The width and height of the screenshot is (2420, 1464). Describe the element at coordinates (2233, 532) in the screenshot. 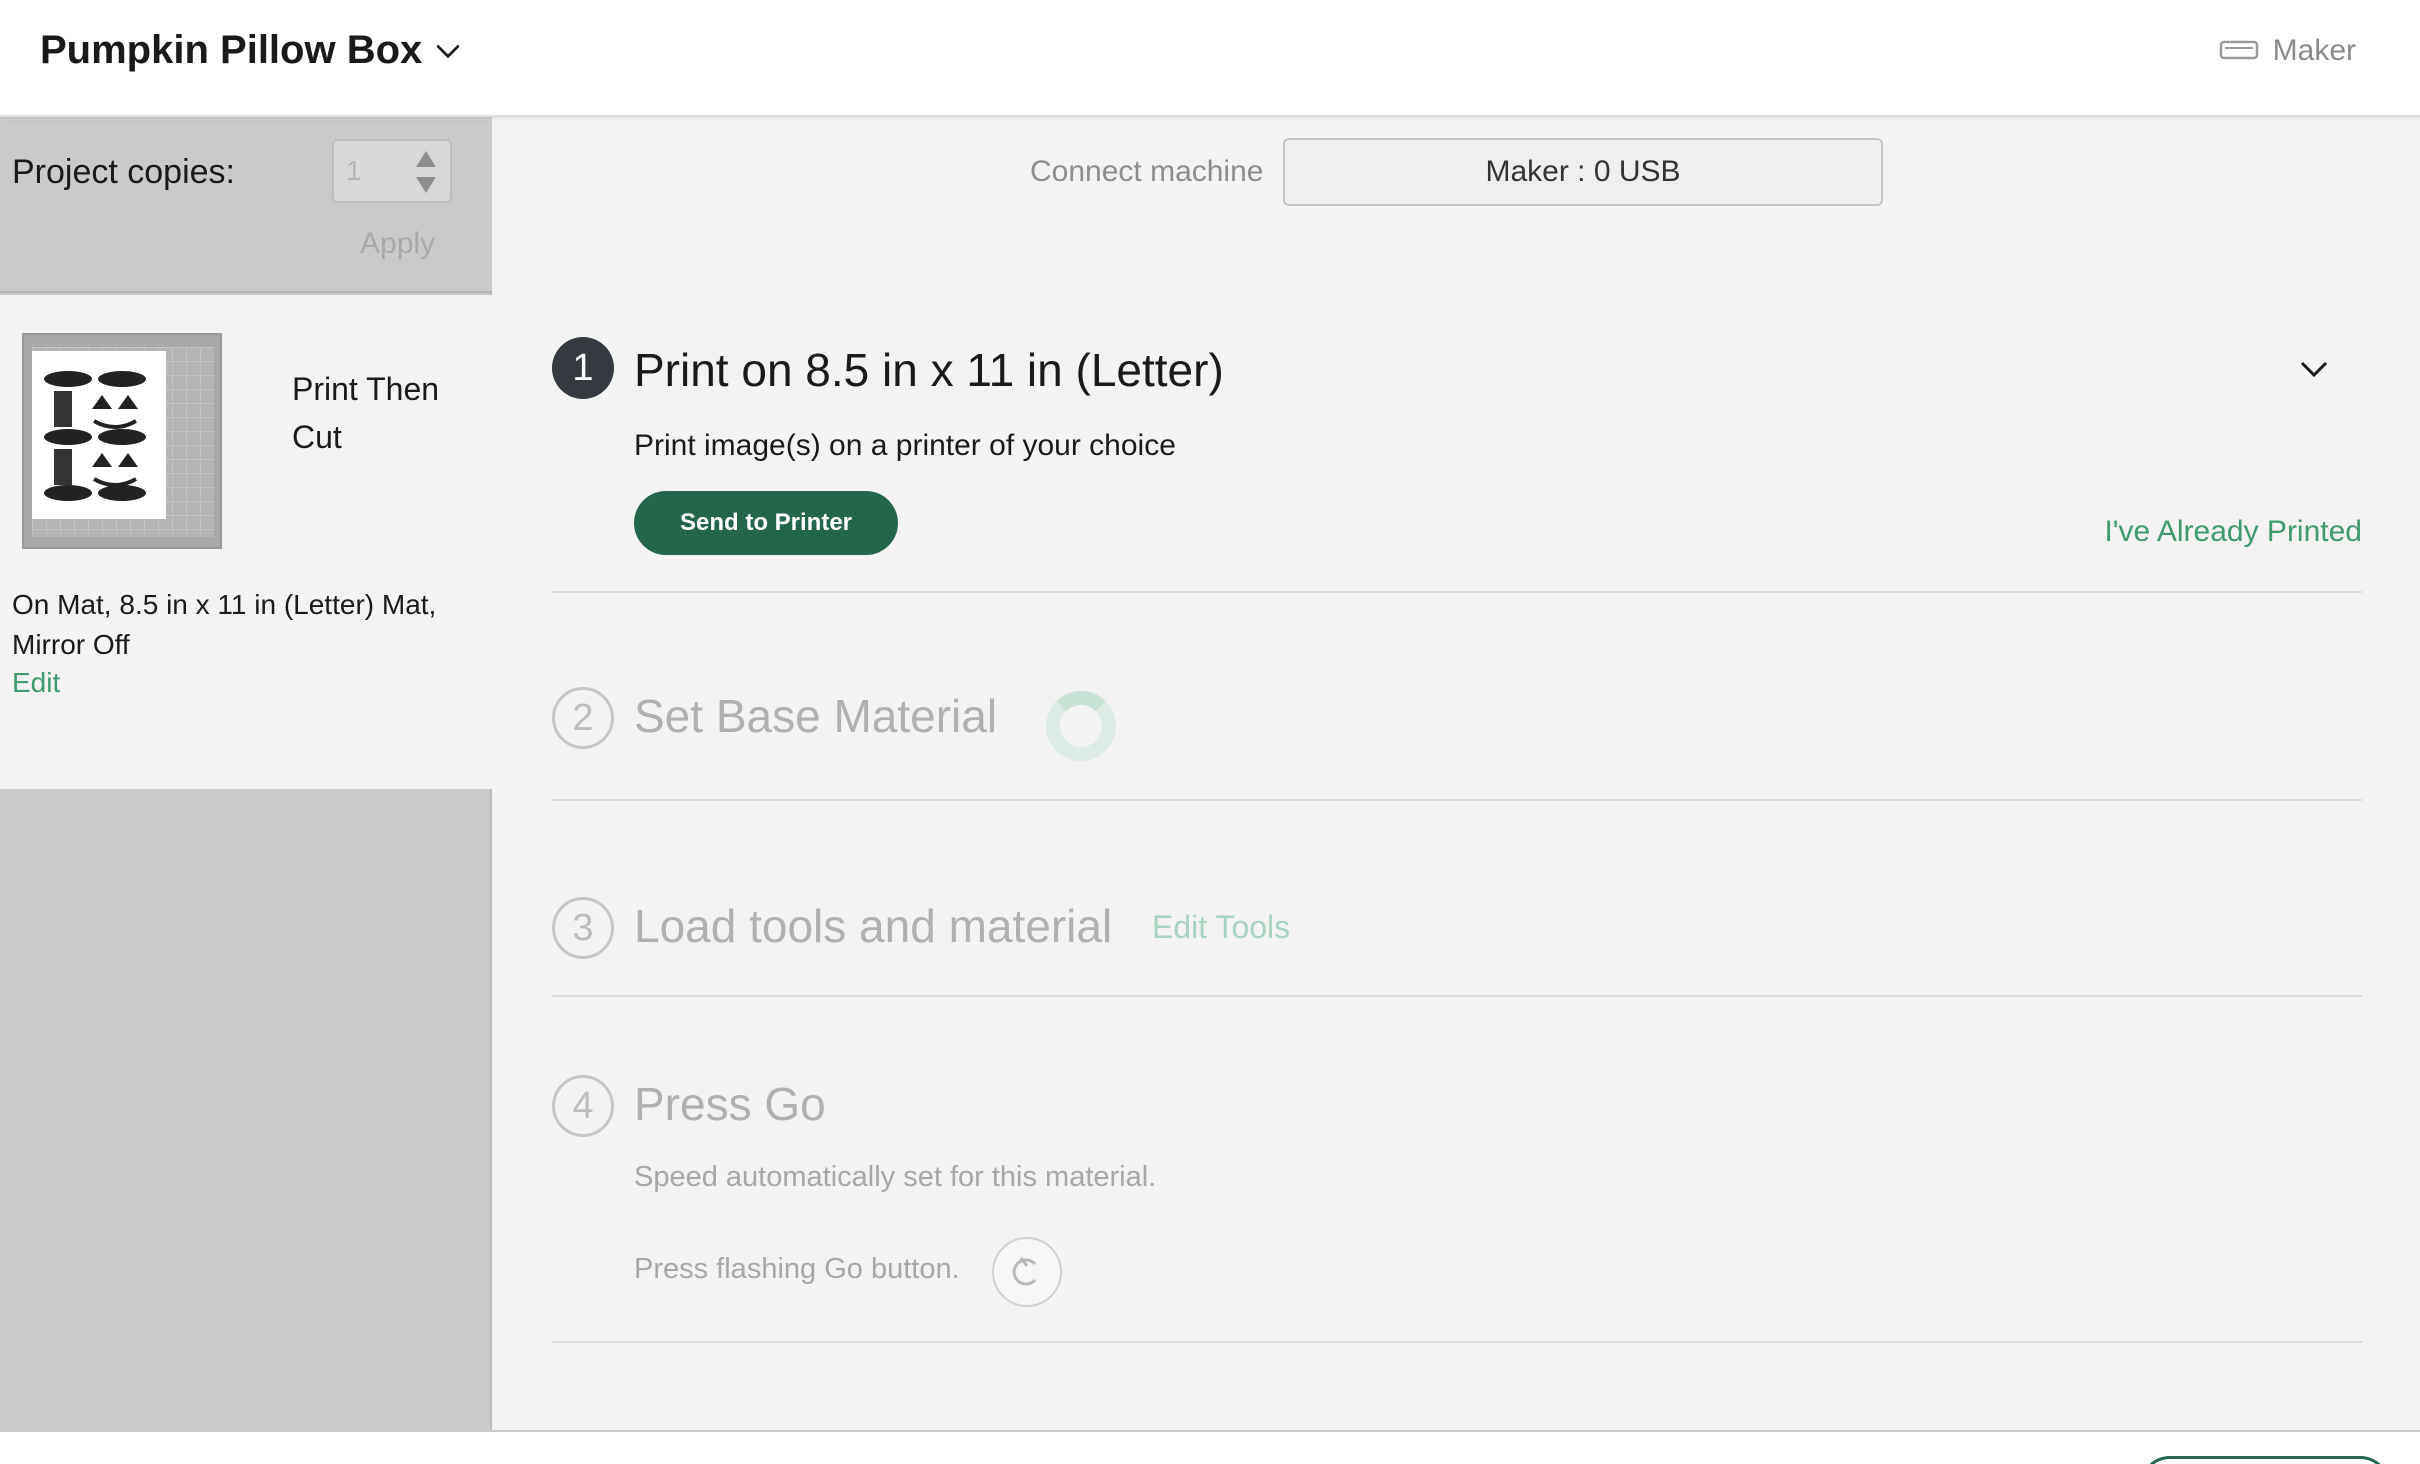

I see `already-printed-link: I've Already Printed` at that location.